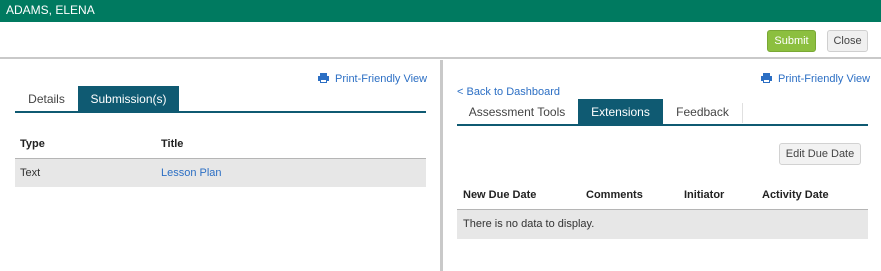  I want to click on col-header-activity-date: Activity Date, so click(795, 195).